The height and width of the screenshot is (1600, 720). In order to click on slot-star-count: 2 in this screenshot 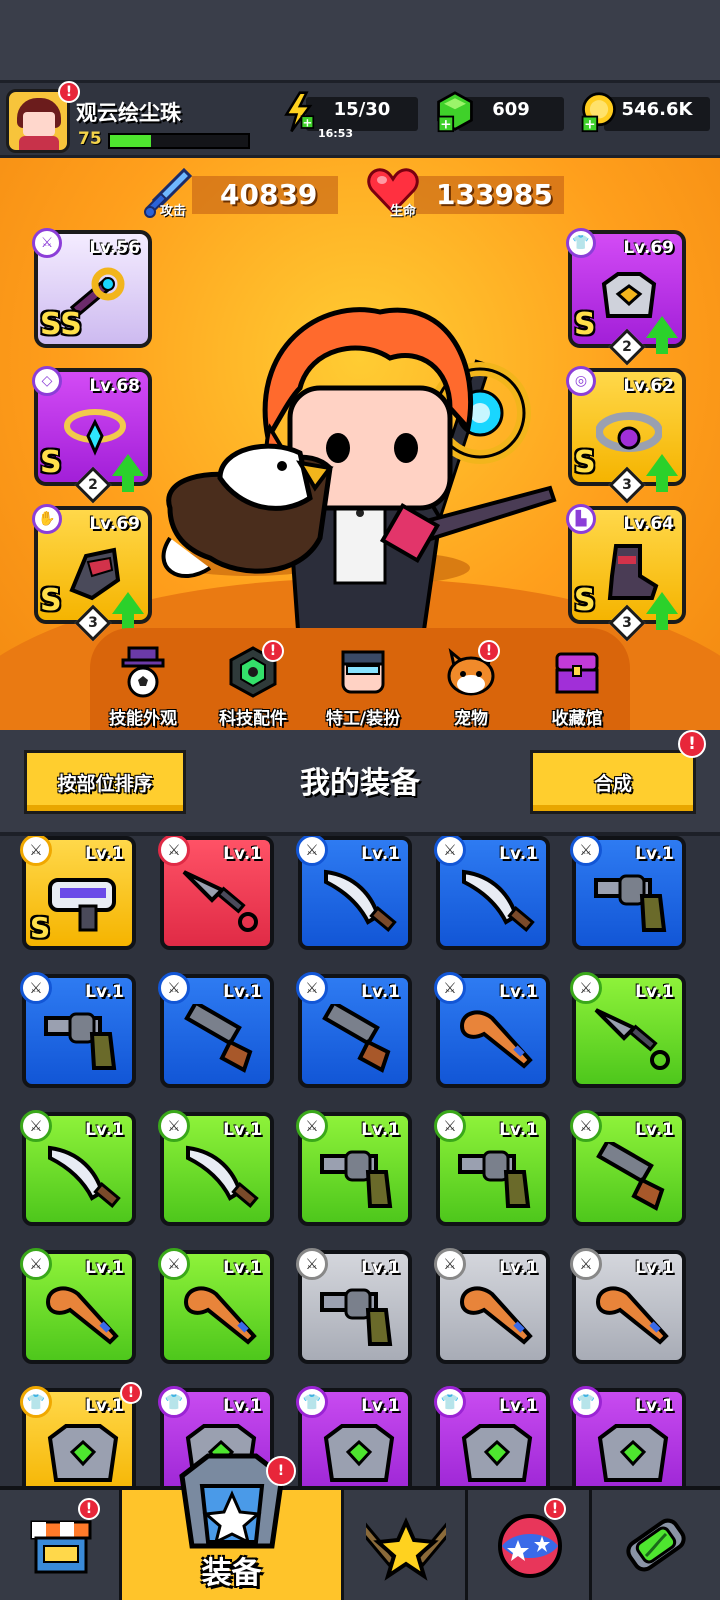, I will do `click(627, 347)`.